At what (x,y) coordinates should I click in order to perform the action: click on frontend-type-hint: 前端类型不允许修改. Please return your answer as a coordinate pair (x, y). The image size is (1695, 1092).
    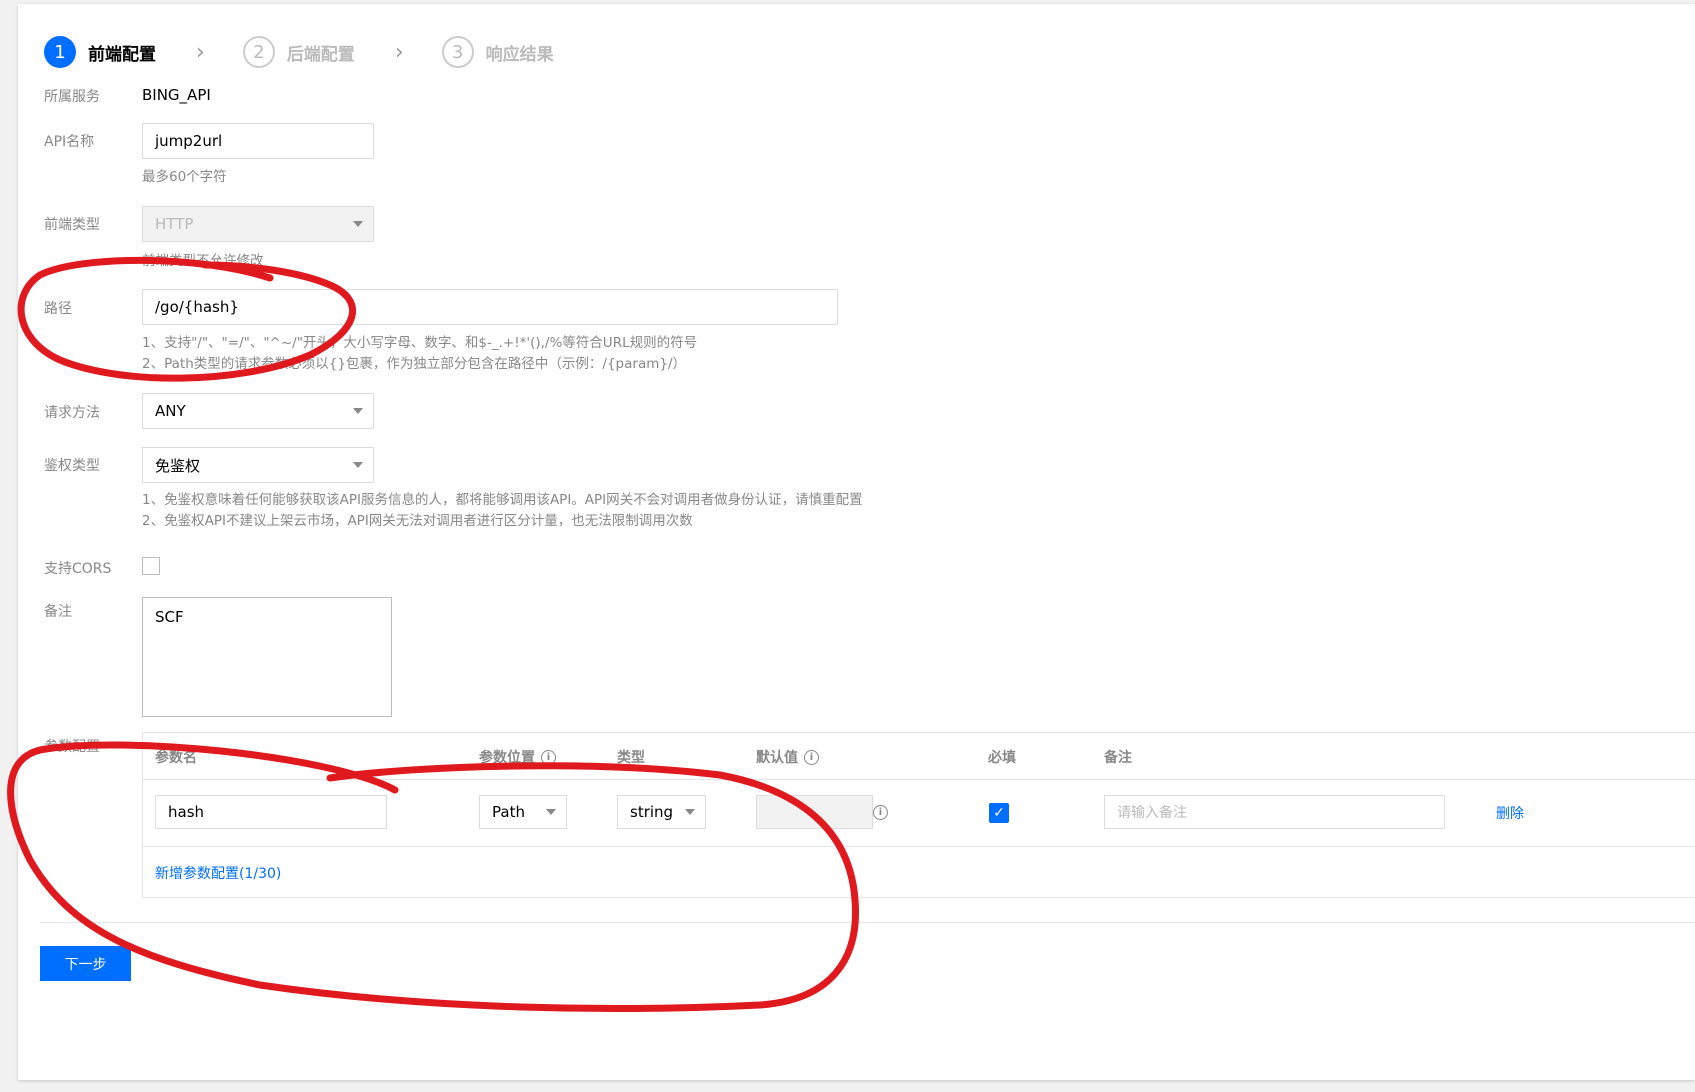
    Looking at the image, I should click on (203, 261).